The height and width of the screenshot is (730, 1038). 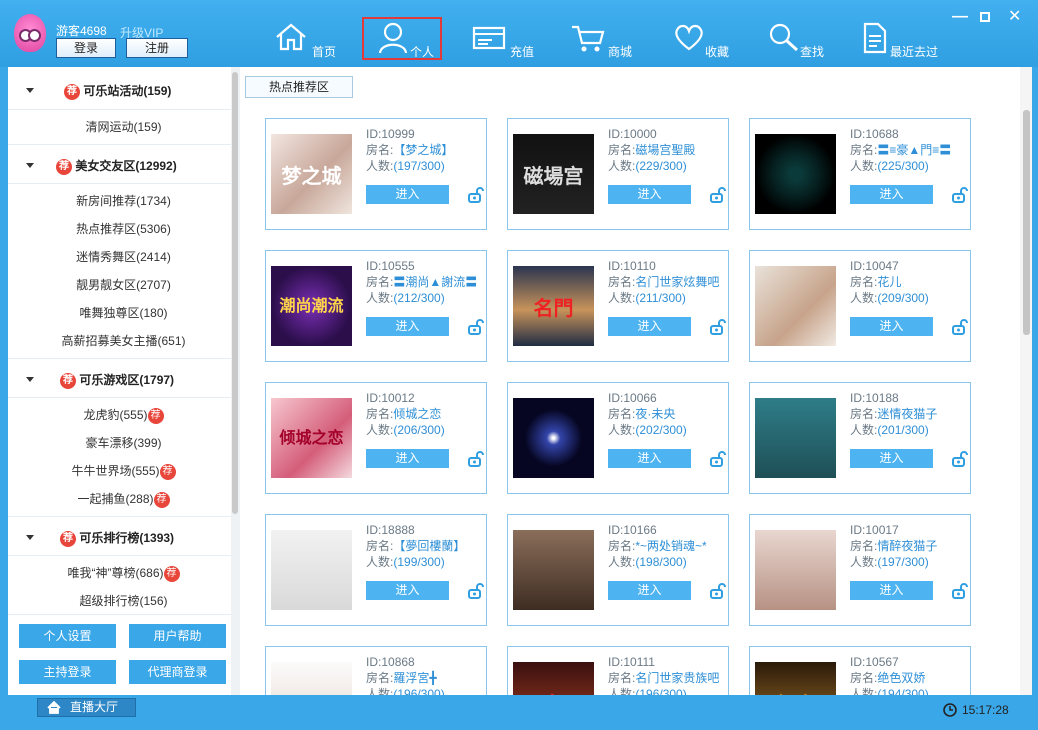 I want to click on main-scroll-thumb, so click(x=1026, y=222).